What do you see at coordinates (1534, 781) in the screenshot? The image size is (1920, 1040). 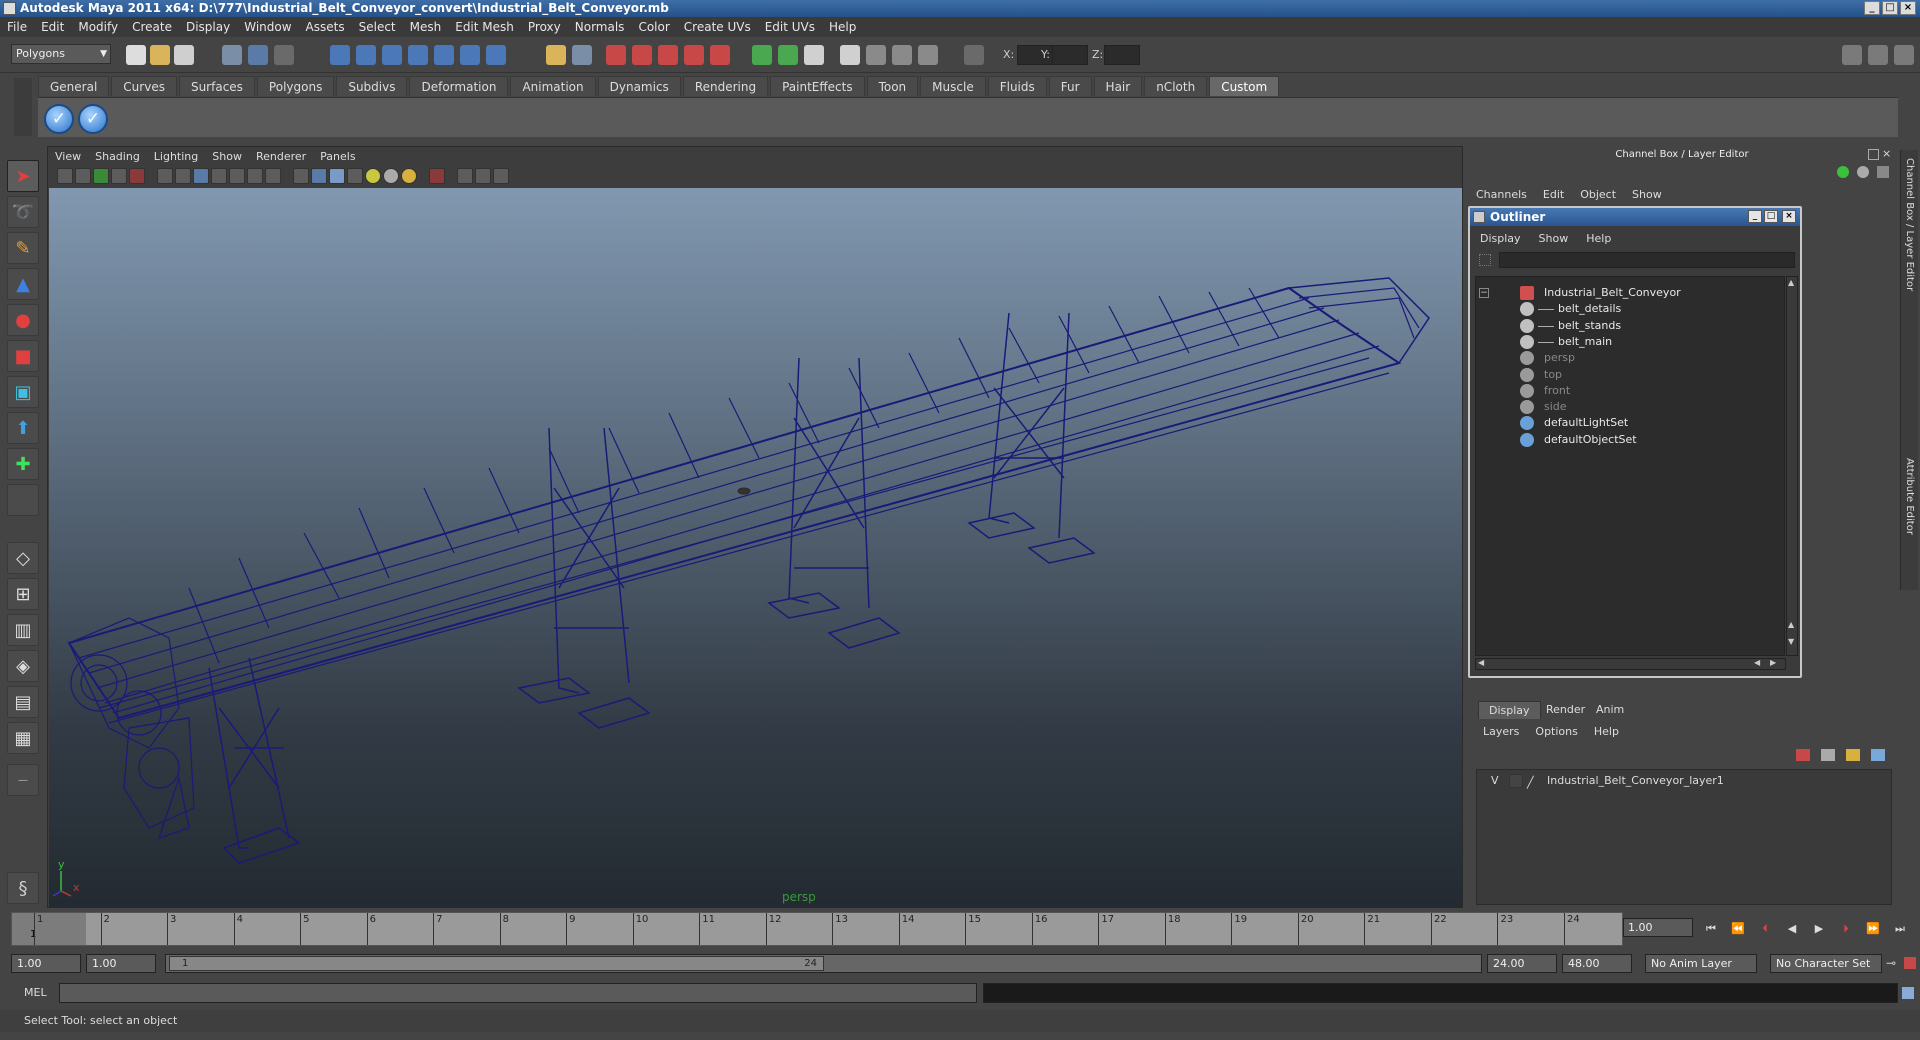 I see `layer-color-swatch: ╱` at bounding box center [1534, 781].